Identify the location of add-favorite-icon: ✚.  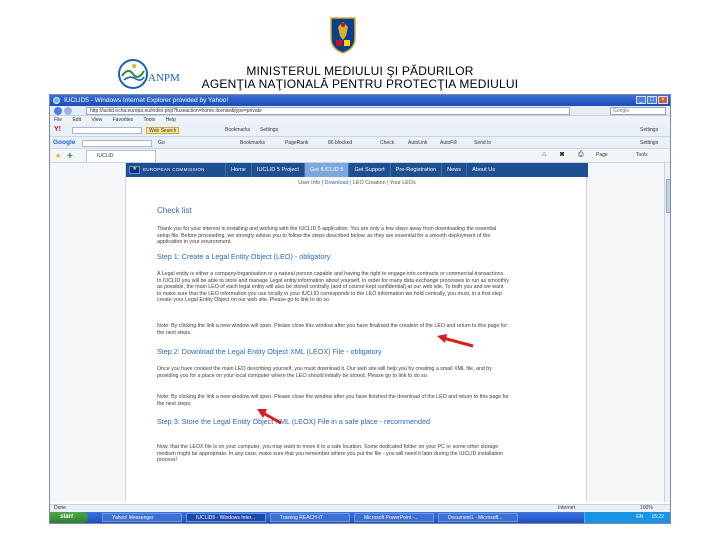
(70, 156).